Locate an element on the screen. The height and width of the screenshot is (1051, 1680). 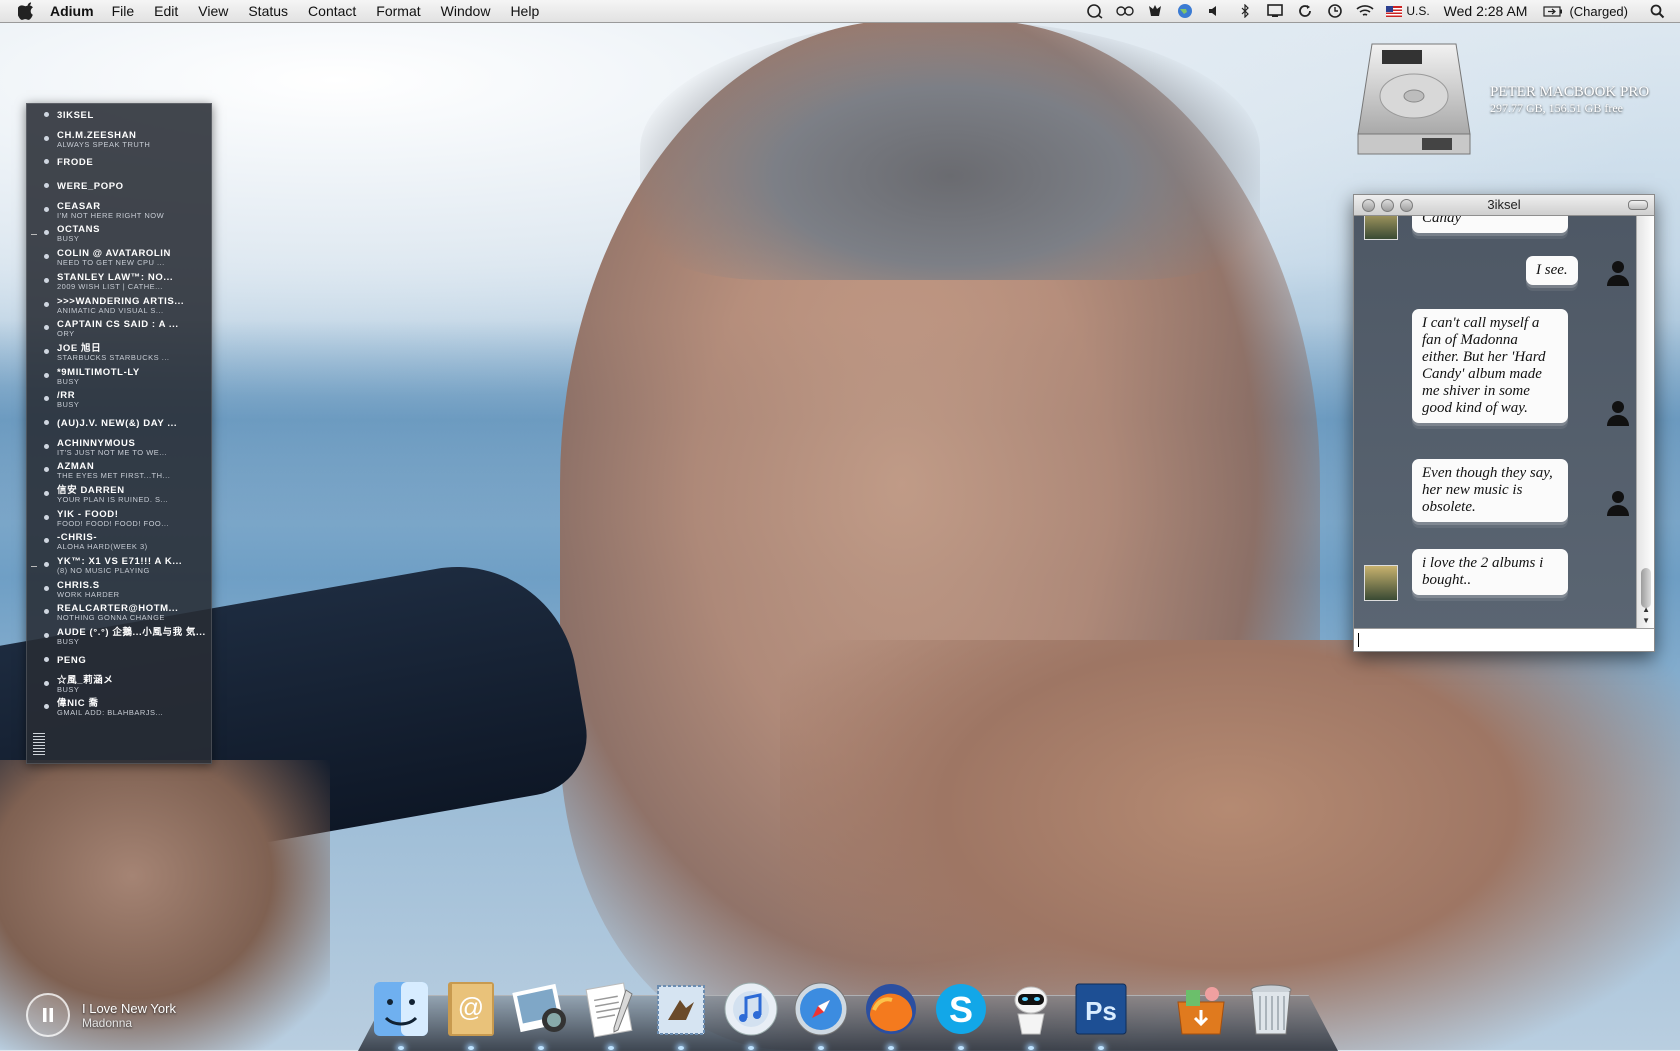
contact-row: Aude (°.°) 企鵝...小風与我 気... busy is located at coordinates (119, 637).